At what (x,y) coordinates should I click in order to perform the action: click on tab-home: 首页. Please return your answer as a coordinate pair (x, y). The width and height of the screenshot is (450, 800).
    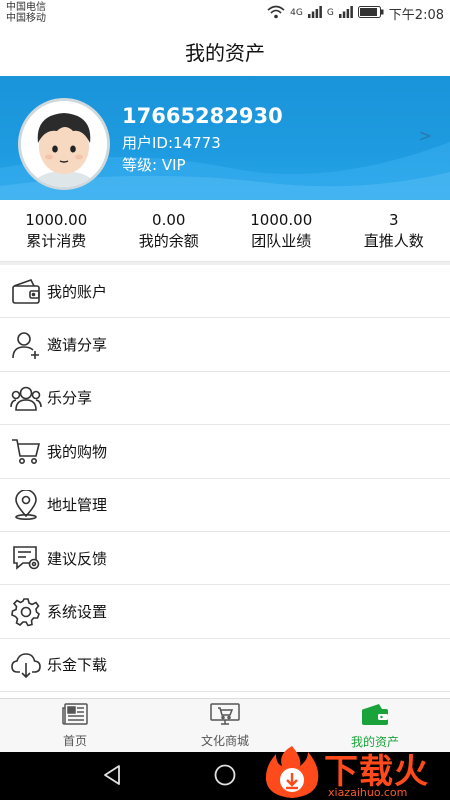
    Looking at the image, I should click on (75, 725).